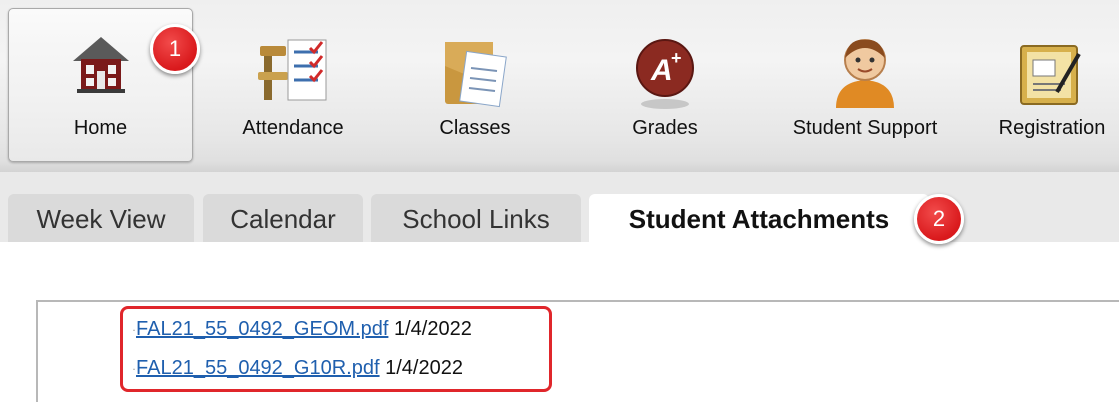 Image resolution: width=1119 pixels, height=402 pixels. What do you see at coordinates (475, 128) in the screenshot?
I see `nav-classes-label: Classes` at bounding box center [475, 128].